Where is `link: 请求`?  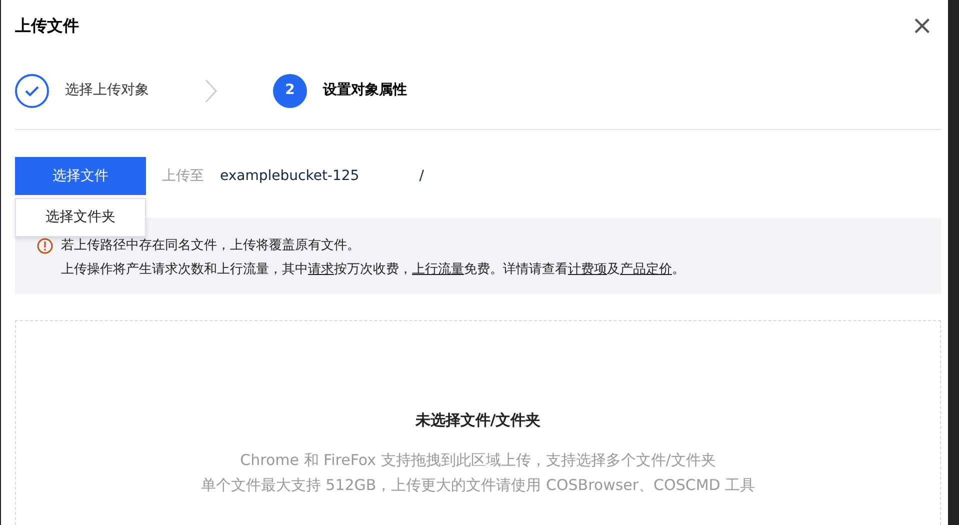 link: 请求 is located at coordinates (321, 269).